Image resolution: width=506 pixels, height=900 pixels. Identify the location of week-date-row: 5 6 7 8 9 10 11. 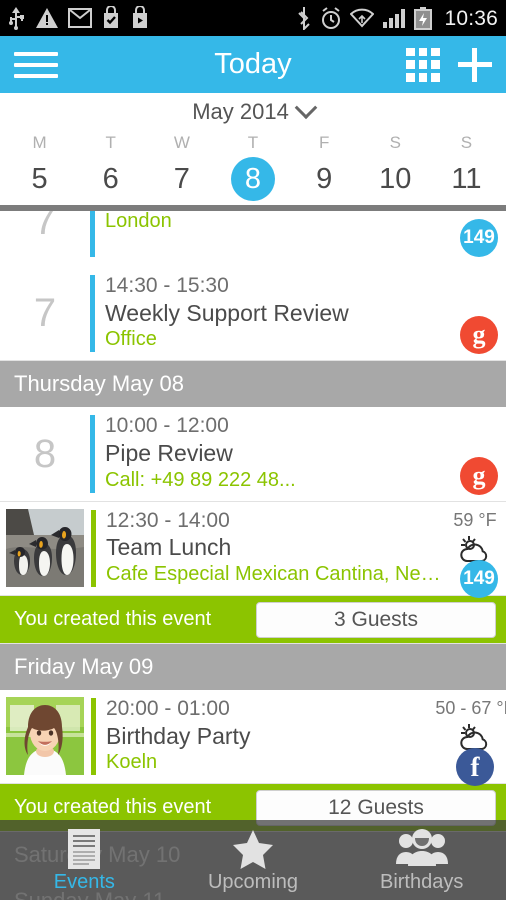
(253, 179).